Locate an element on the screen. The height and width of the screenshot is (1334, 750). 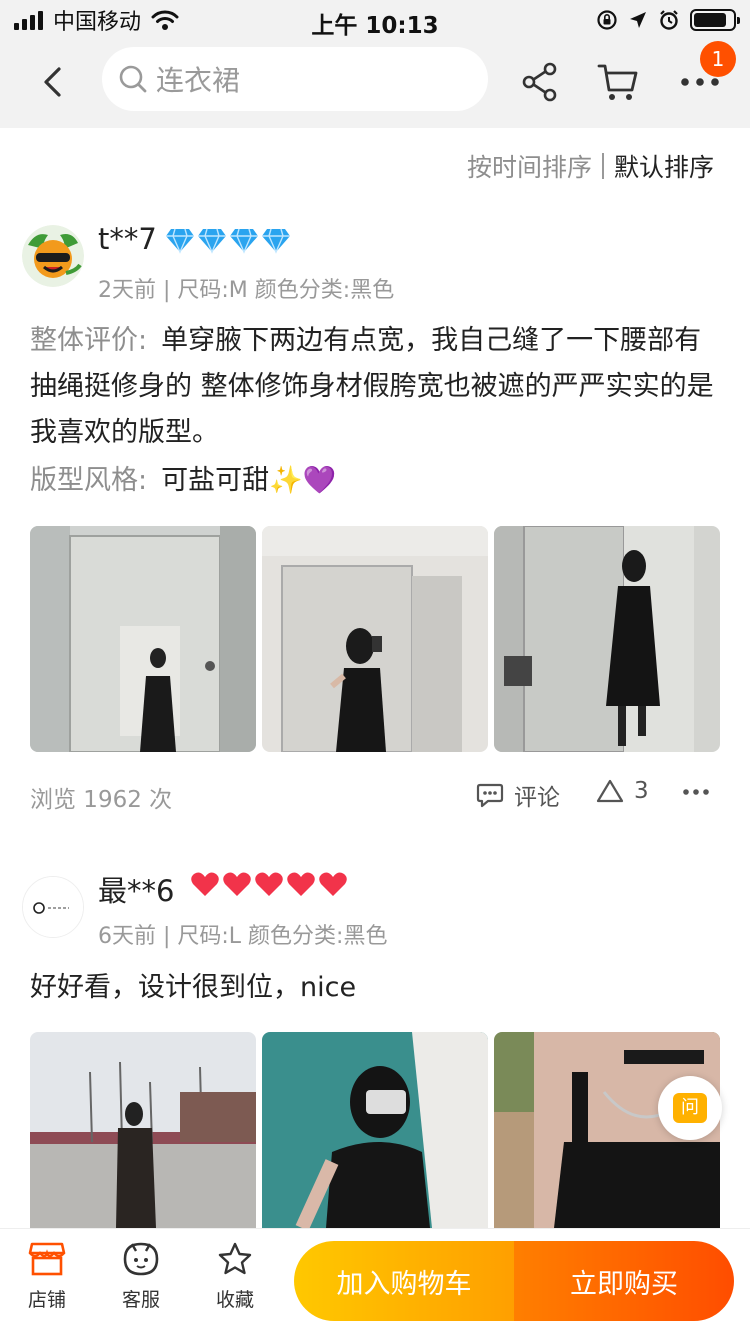
share-button is located at coordinates (540, 82).